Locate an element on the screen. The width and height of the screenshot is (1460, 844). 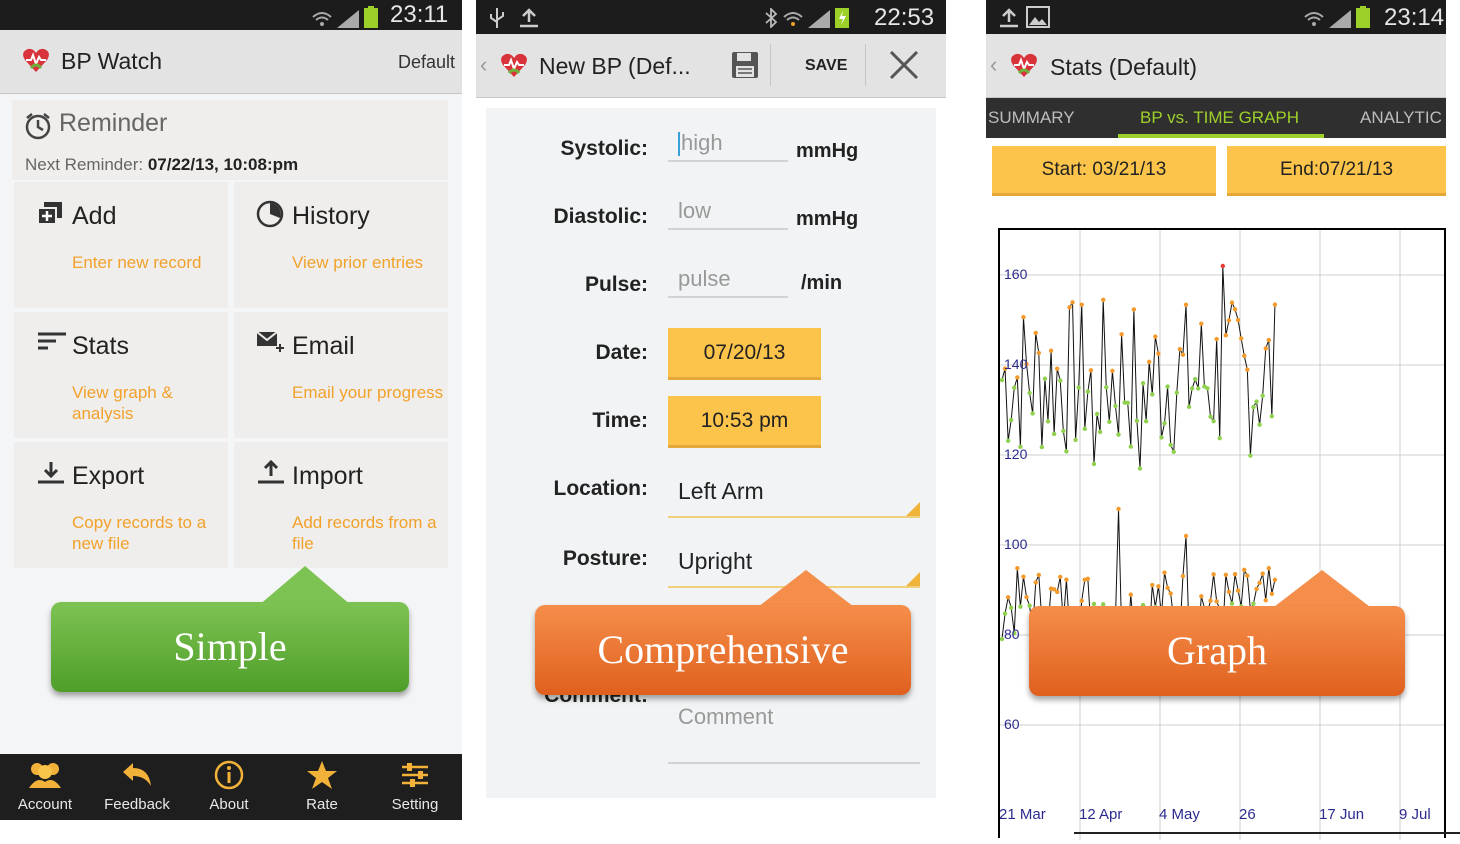
image-icon is located at coordinates (1038, 17).